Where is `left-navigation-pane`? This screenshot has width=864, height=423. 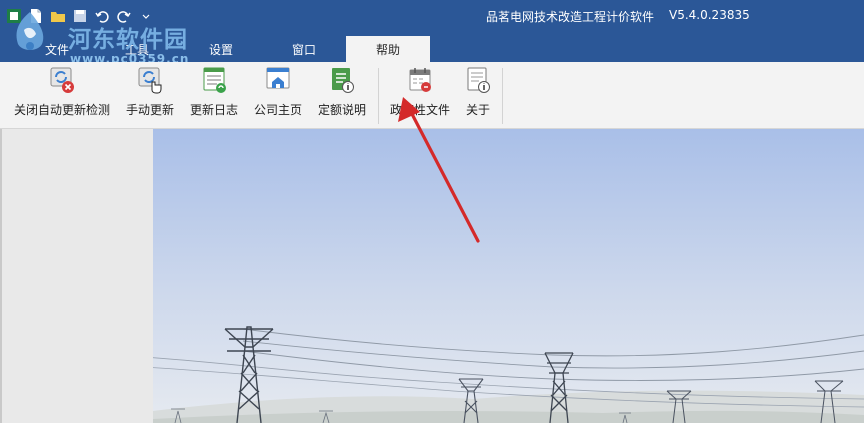 left-navigation-pane is located at coordinates (77, 276).